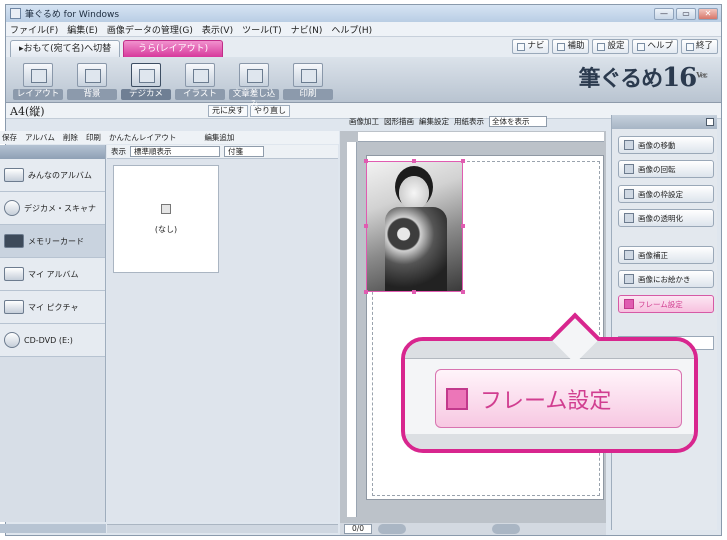 The width and height of the screenshot is (727, 540). Describe the element at coordinates (222, 528) in the screenshot. I see `browser-hscroll` at that location.